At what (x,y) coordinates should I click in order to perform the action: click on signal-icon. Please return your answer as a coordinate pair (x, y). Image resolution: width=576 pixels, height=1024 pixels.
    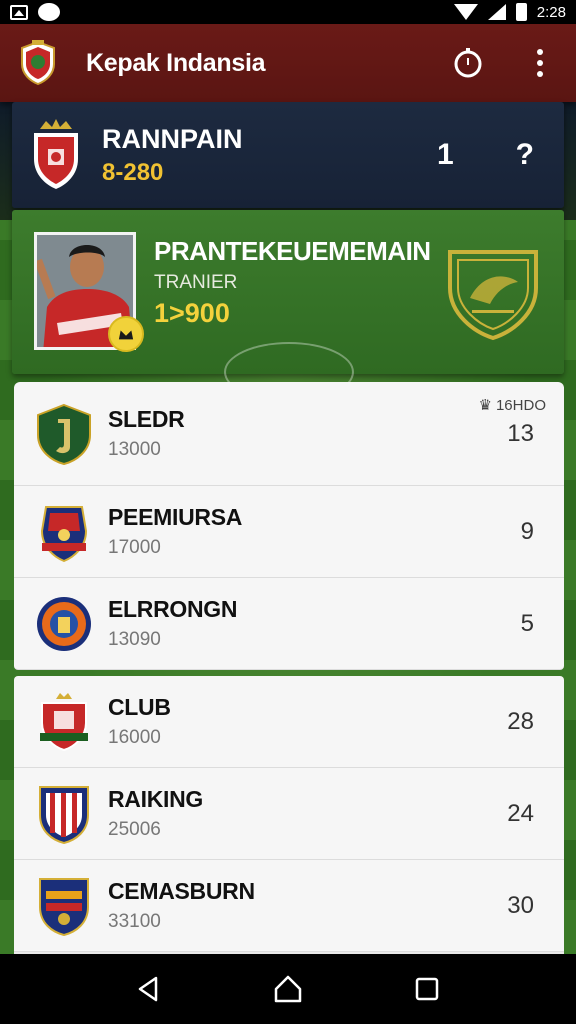
    Looking at the image, I should click on (496, 12).